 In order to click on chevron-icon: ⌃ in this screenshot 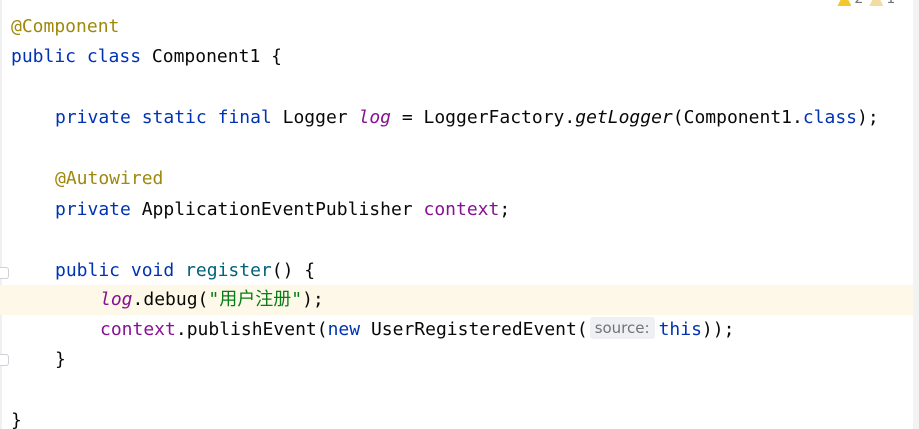, I will do `click(907, 3)`.